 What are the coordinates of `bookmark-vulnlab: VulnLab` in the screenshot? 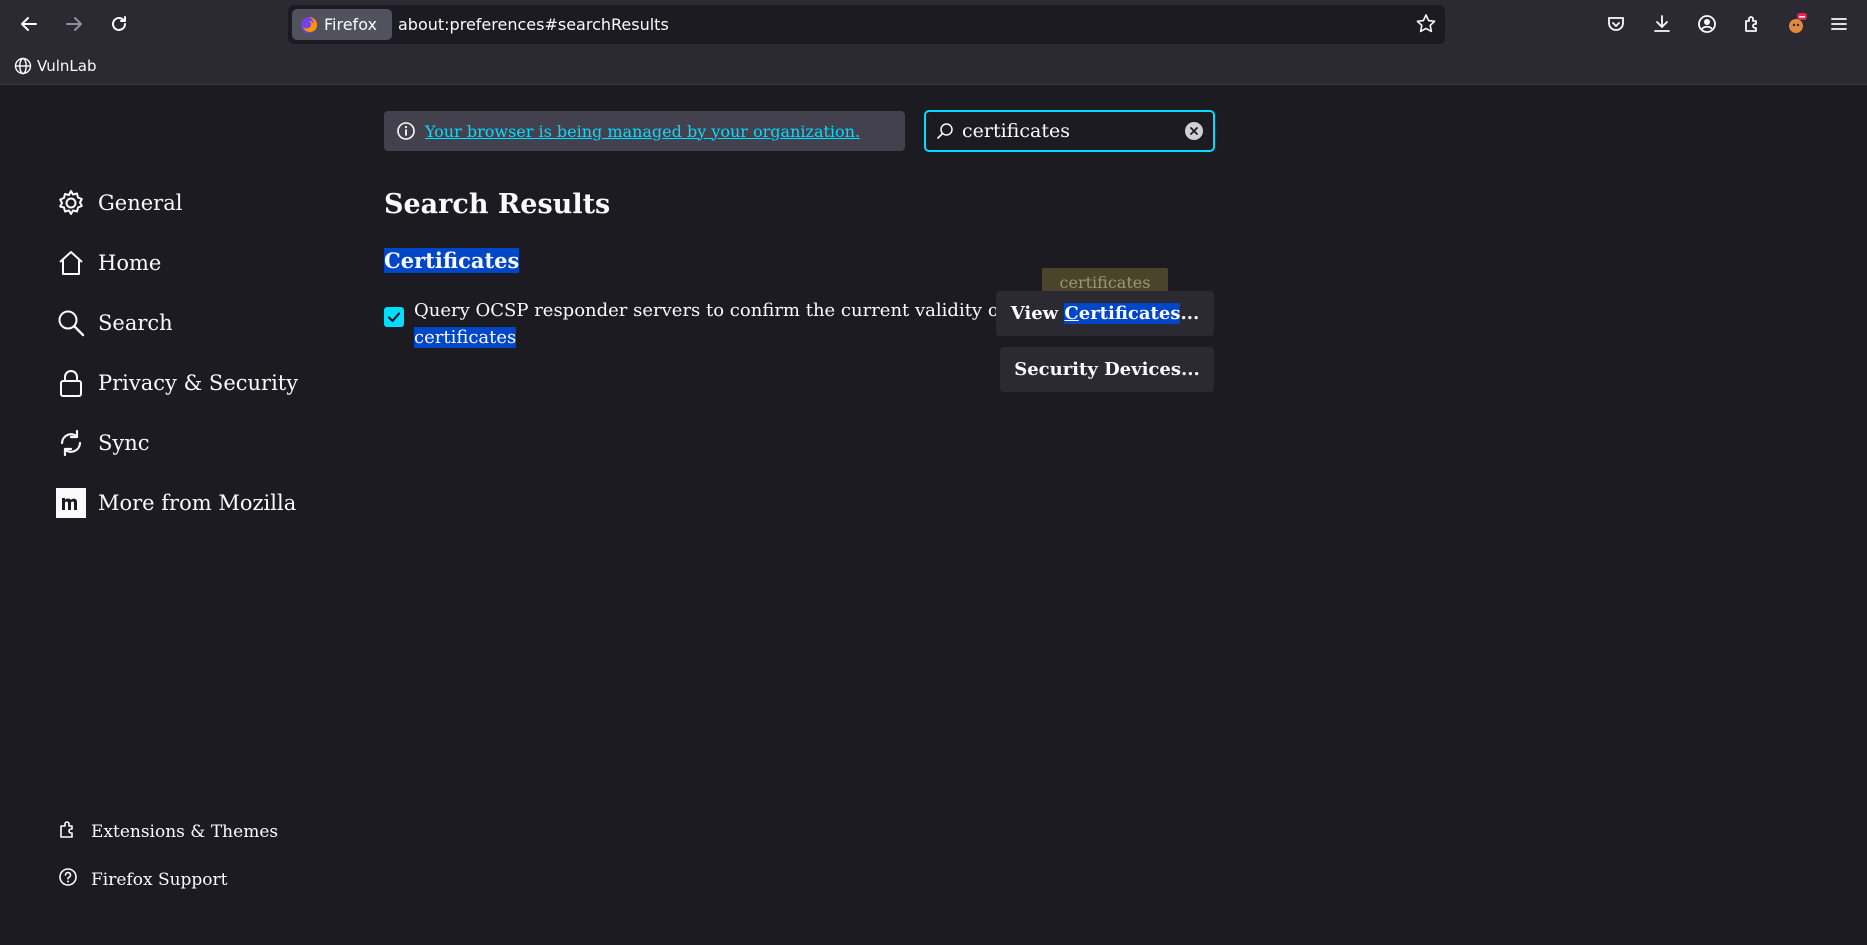 It's located at (55, 66).